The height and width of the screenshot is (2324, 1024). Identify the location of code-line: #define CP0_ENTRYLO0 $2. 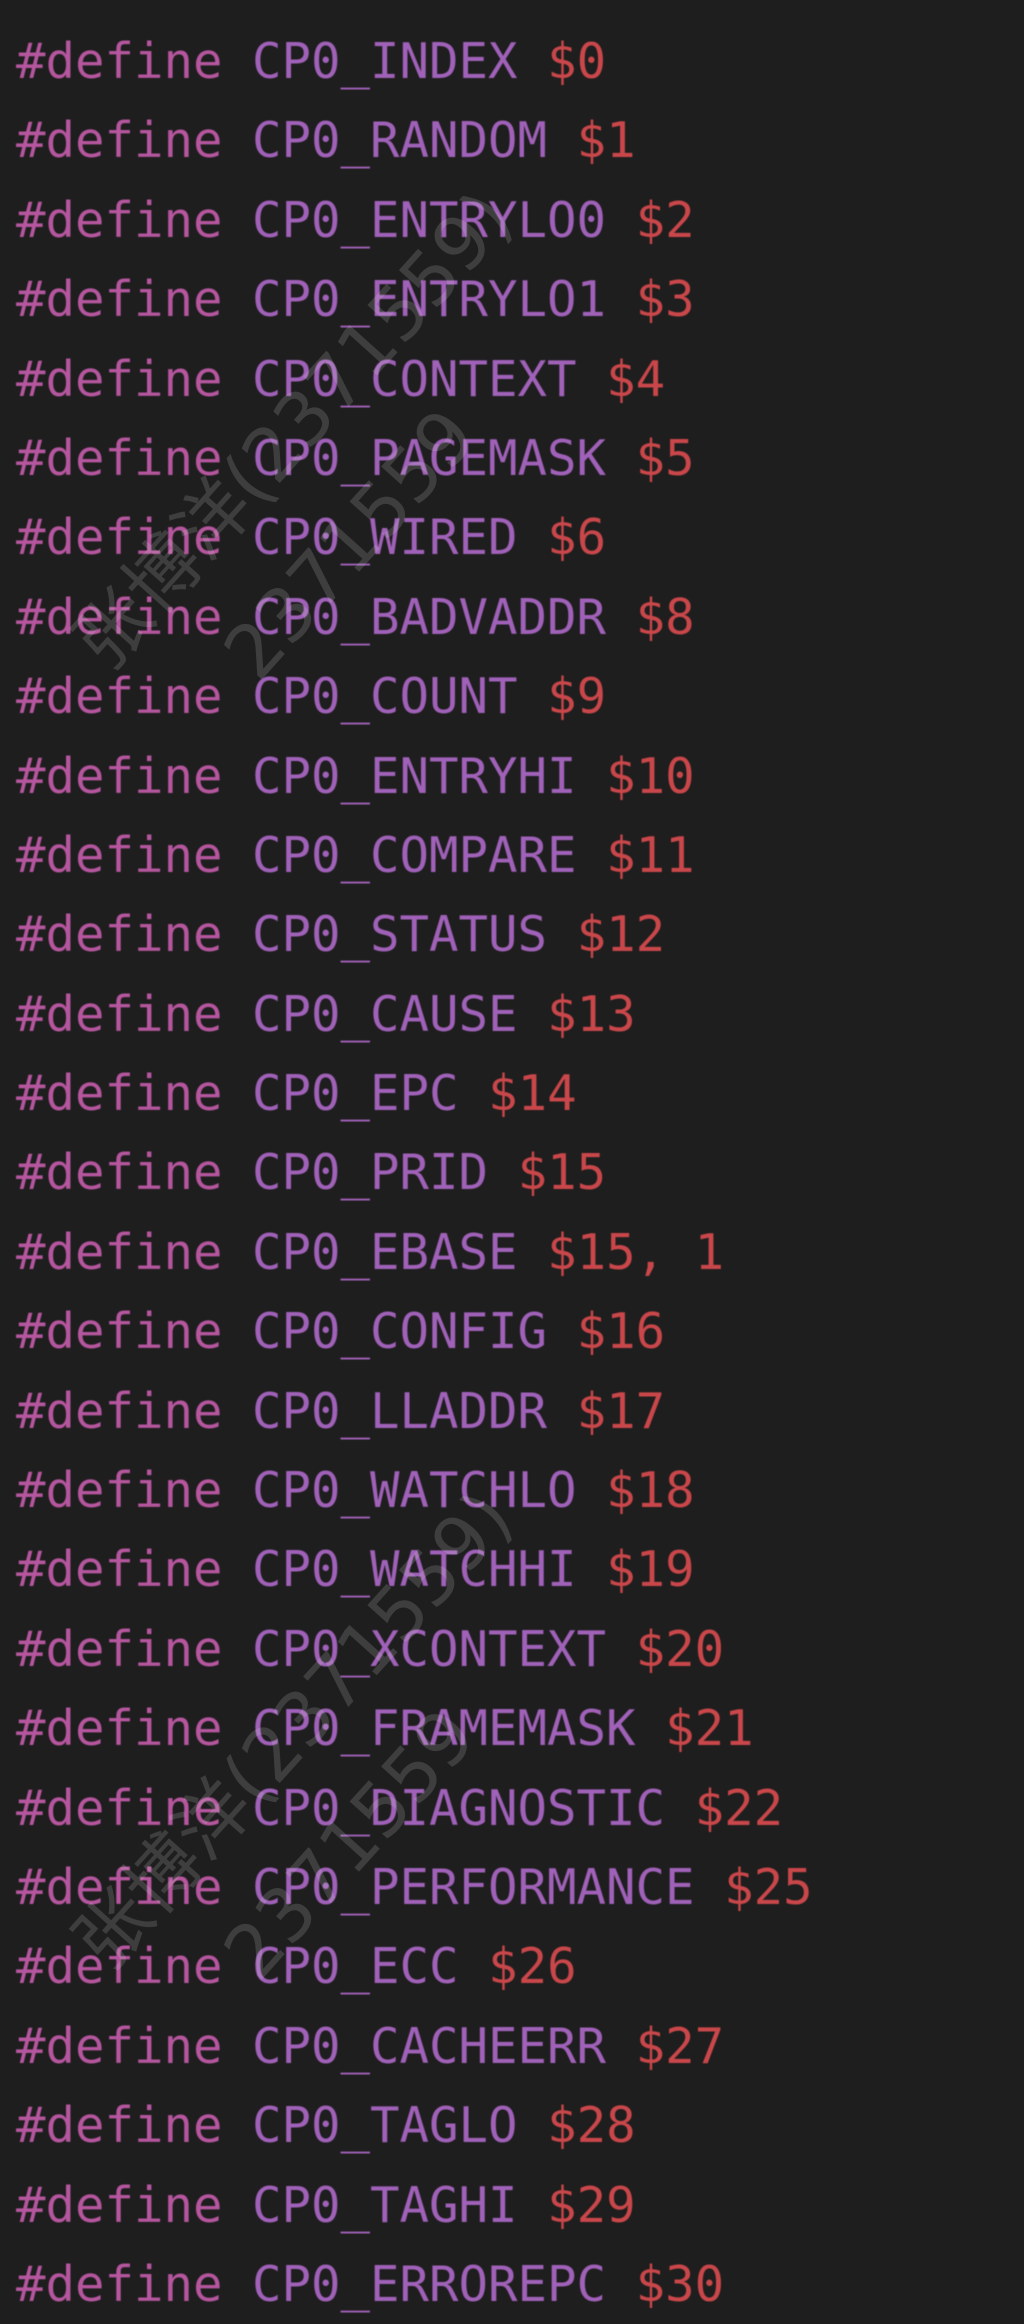
(414, 220).